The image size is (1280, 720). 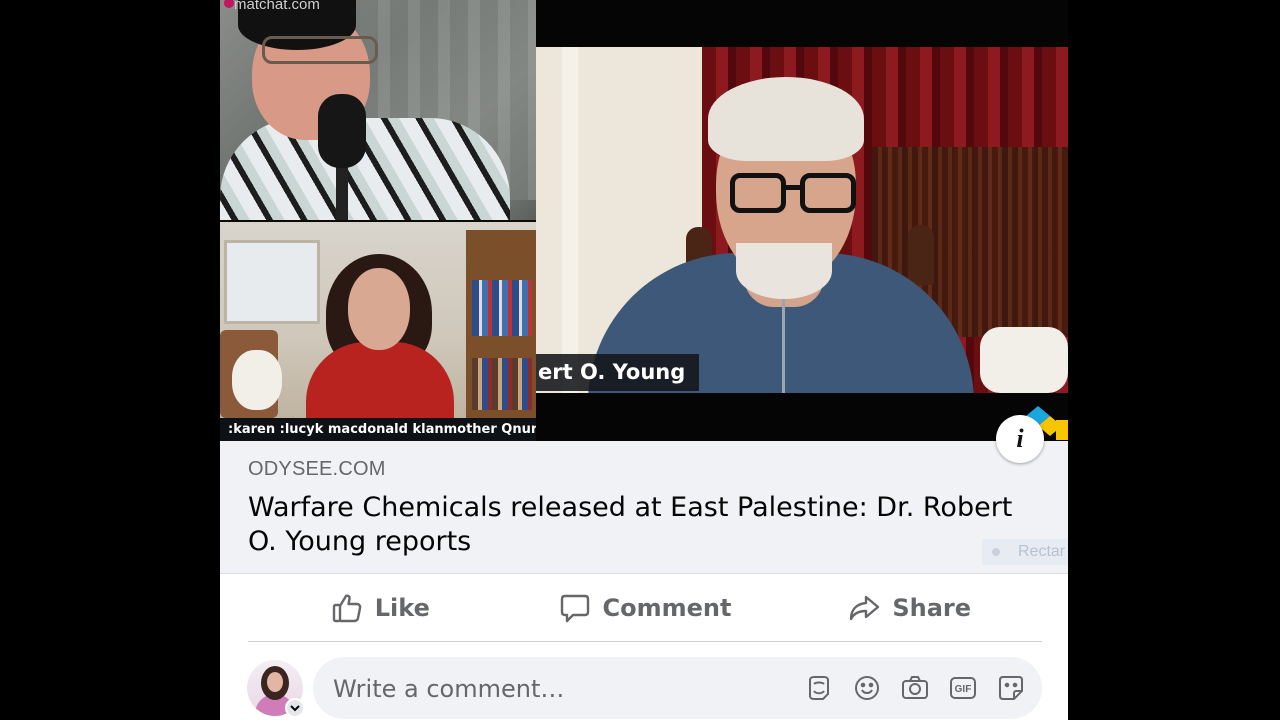 I want to click on sweater-zip, so click(x=783, y=340).